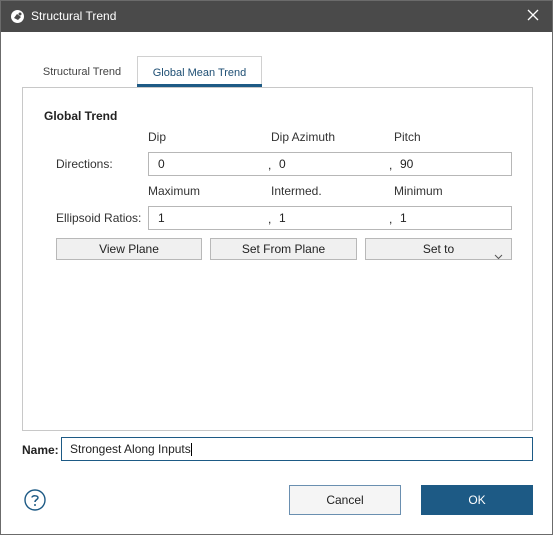  I want to click on directions-label: Directions:, so click(84, 164).